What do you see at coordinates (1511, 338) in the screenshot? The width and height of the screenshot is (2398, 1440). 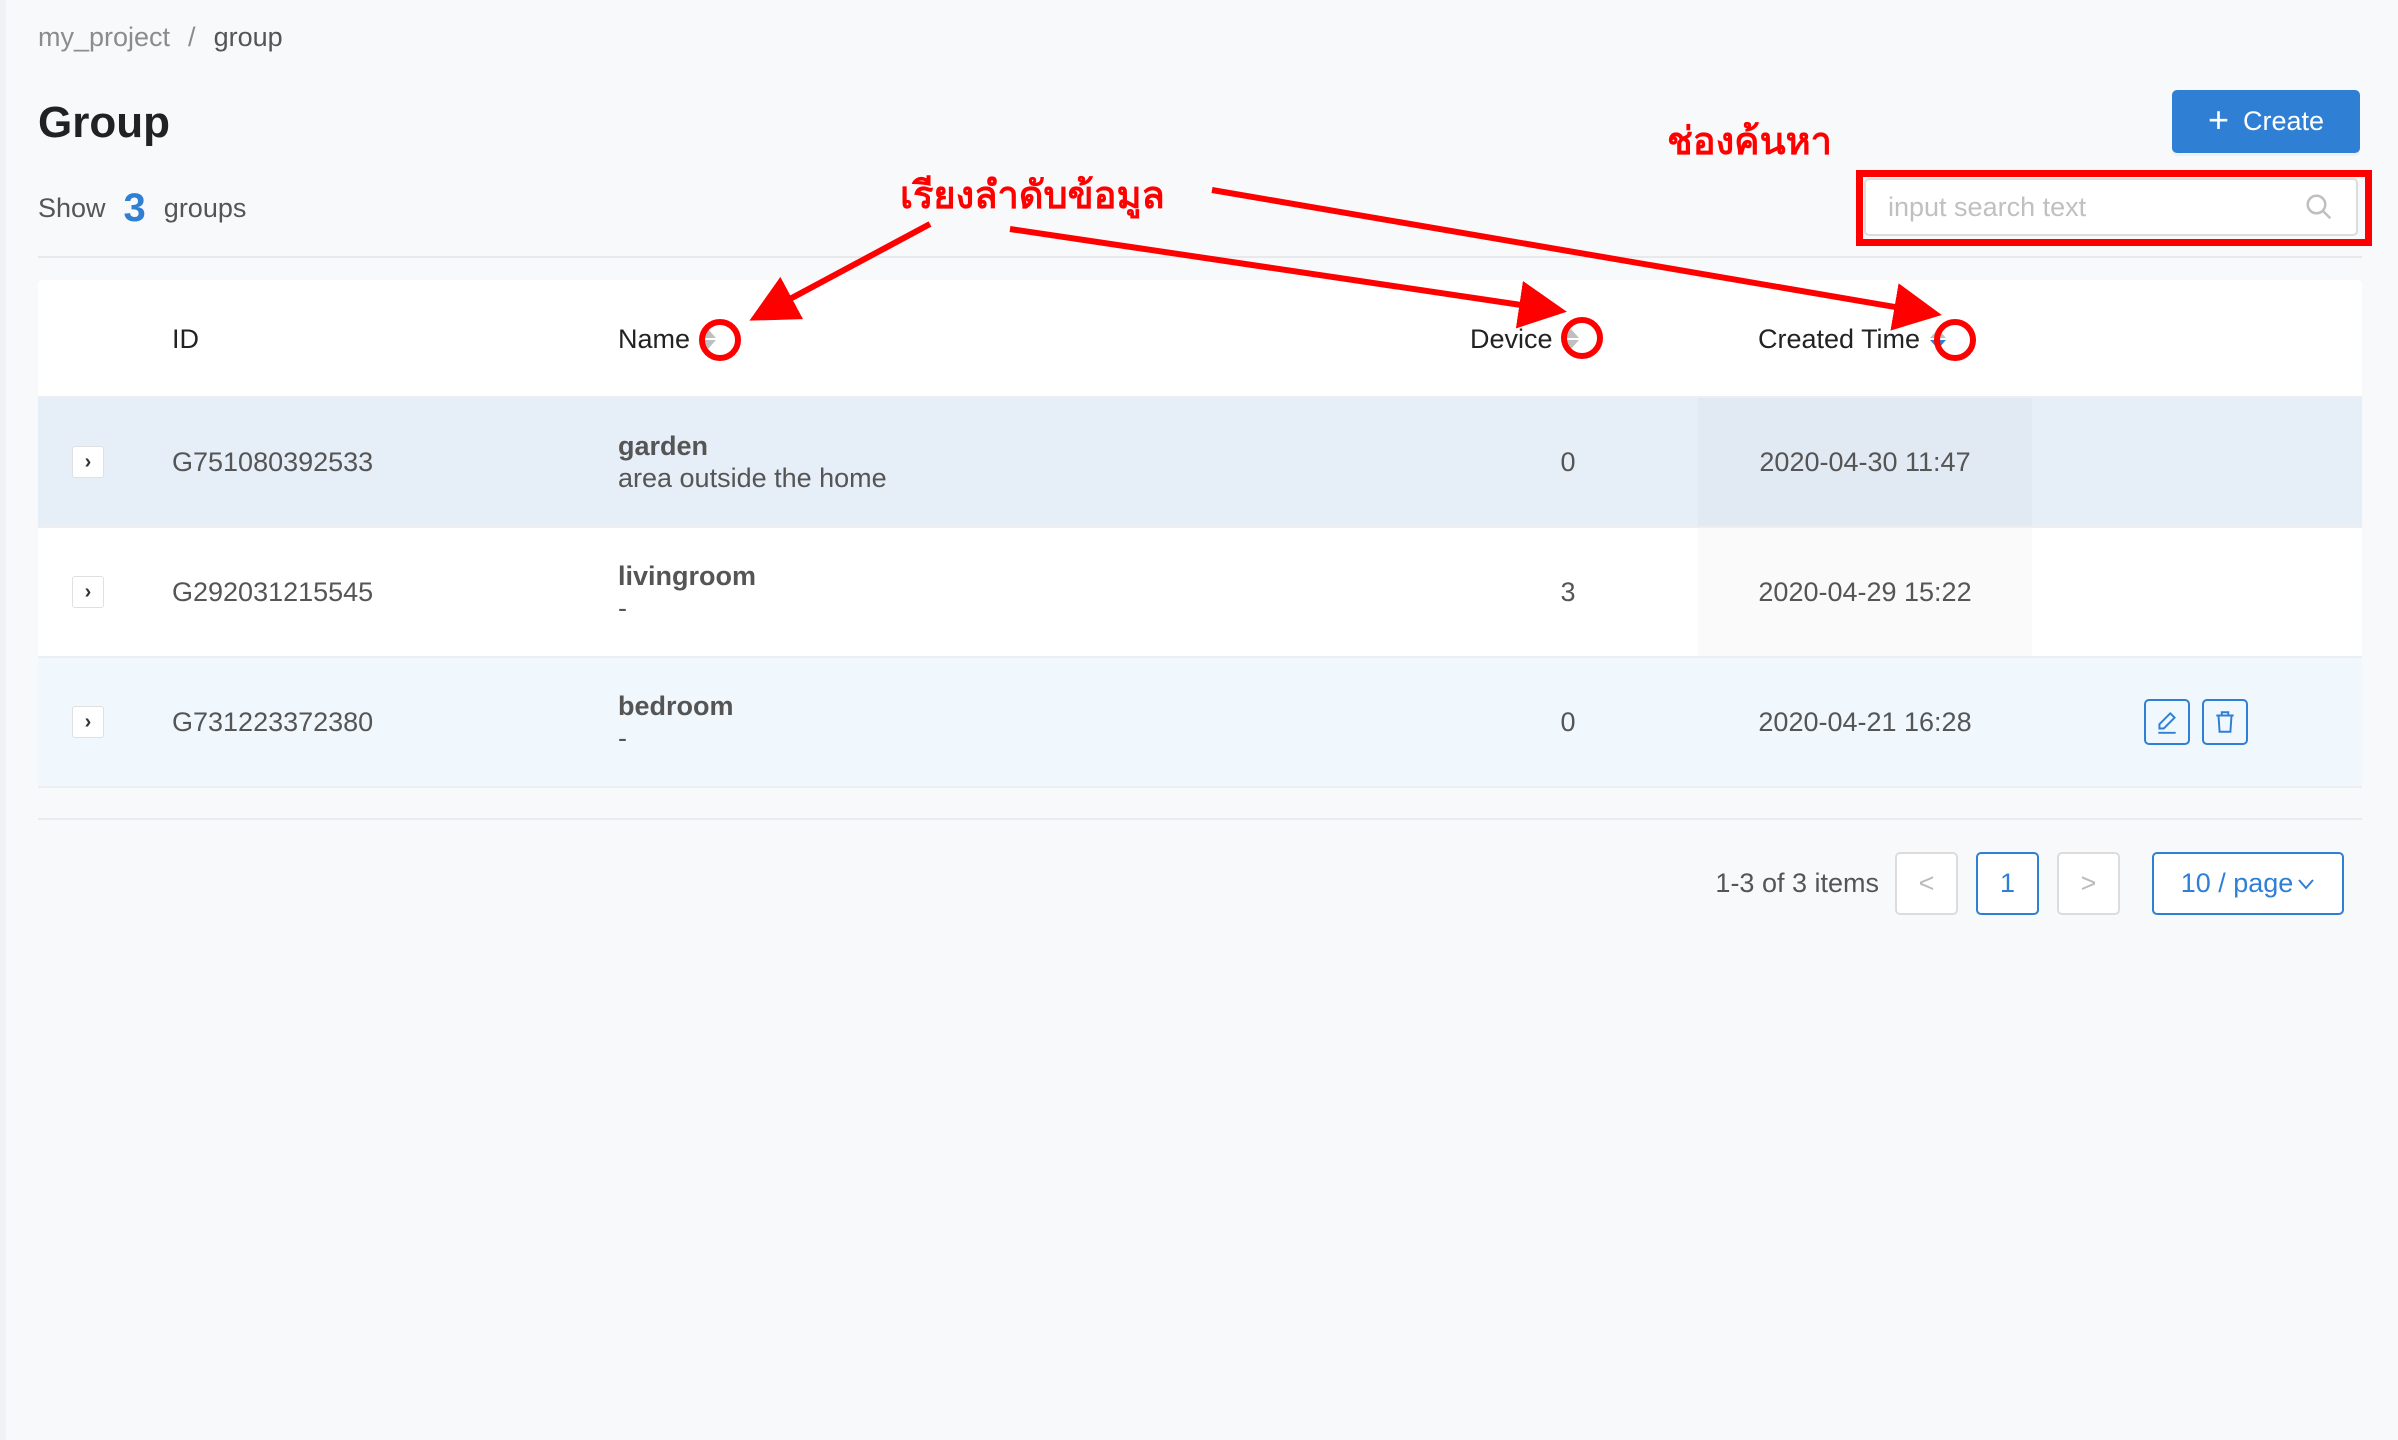 I see `column-label-device: Device` at bounding box center [1511, 338].